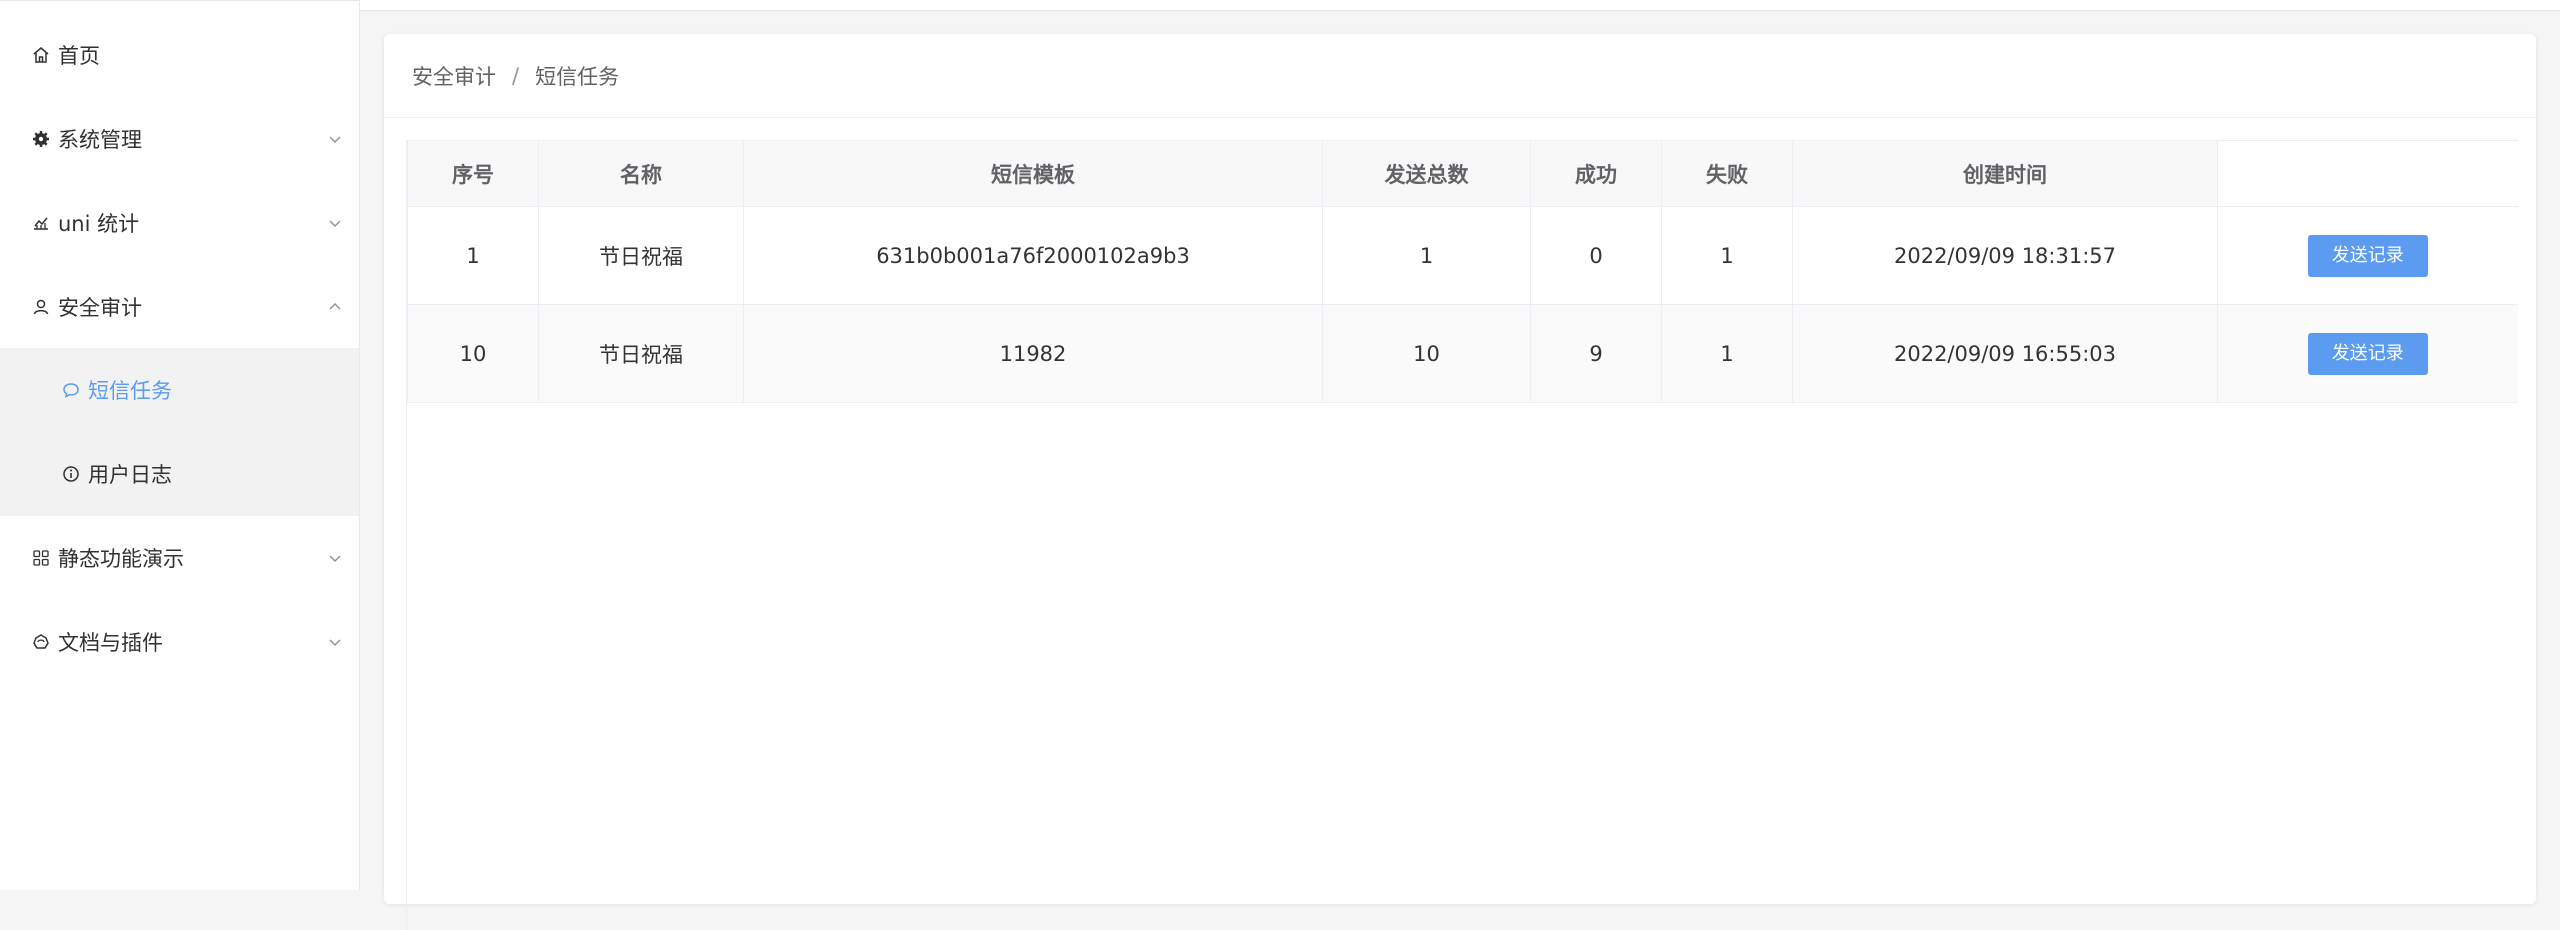 Image resolution: width=2560 pixels, height=930 pixels. Describe the element at coordinates (1280, 5) in the screenshot. I see `top-strip` at that location.